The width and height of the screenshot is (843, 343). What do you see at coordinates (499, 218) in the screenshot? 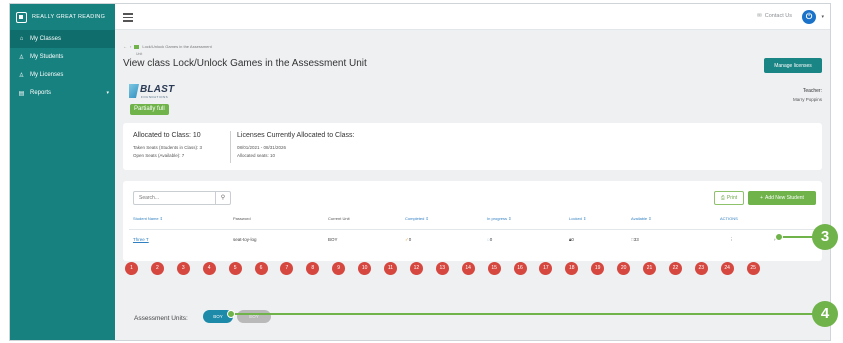
I see `header-in-progress: In progress ⇕` at bounding box center [499, 218].